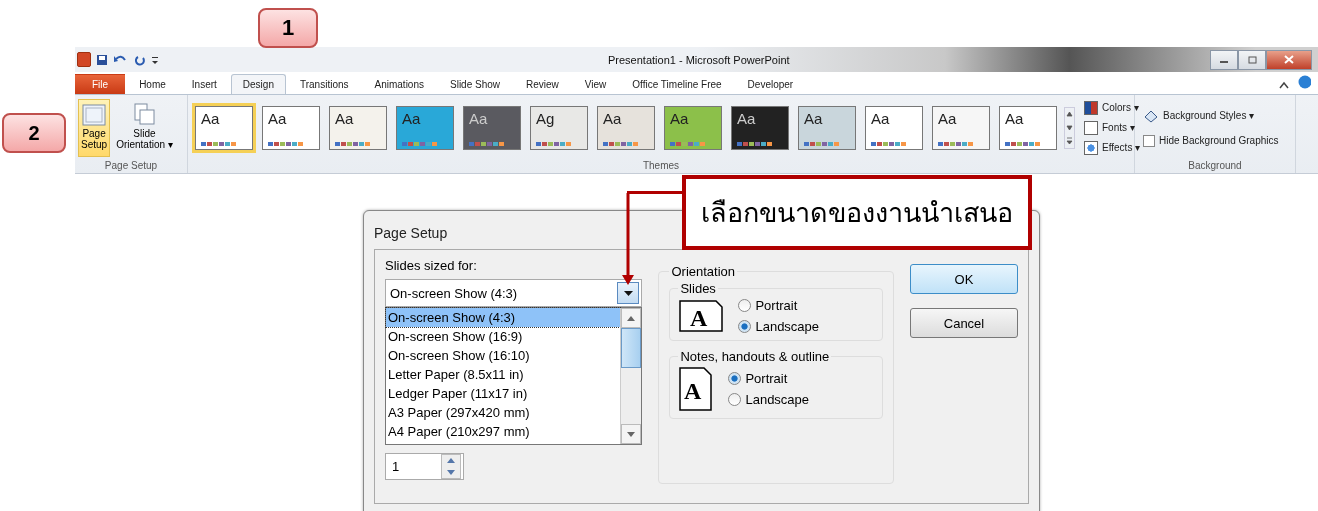  What do you see at coordinates (131, 166) in the screenshot?
I see `group-label: Page Setup` at bounding box center [131, 166].